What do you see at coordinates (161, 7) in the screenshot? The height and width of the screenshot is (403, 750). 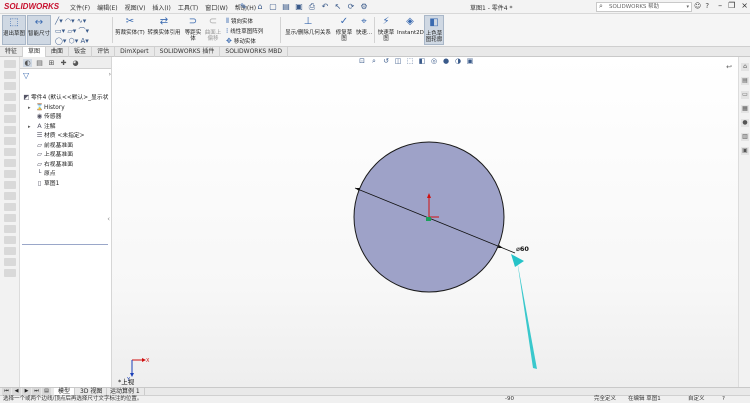 I see `menu-insert: 插入(I)` at bounding box center [161, 7].